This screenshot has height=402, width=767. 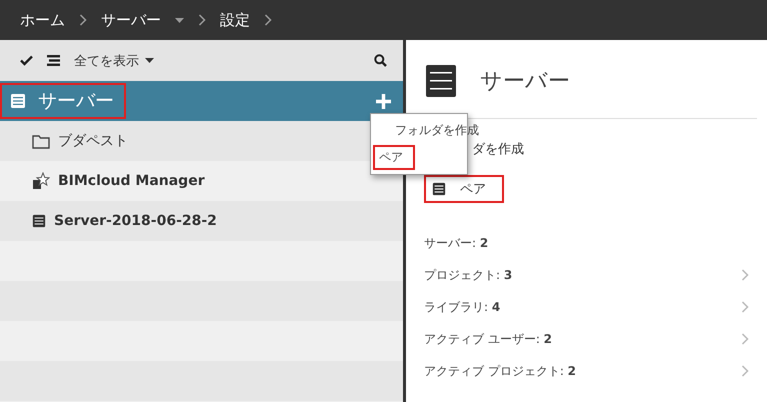 What do you see at coordinates (76, 101) in the screenshot?
I see `tree-header-title: サーバー` at bounding box center [76, 101].